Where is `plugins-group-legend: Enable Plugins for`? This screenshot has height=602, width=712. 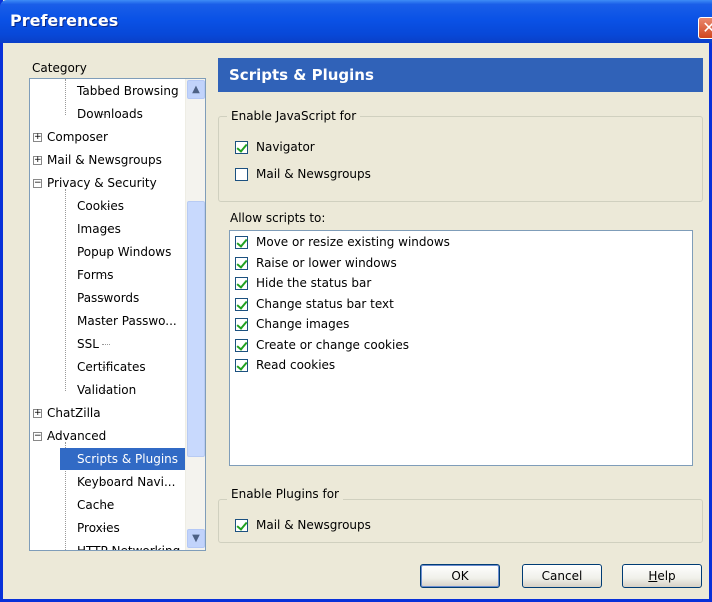
plugins-group-legend: Enable Plugins for is located at coordinates (285, 494).